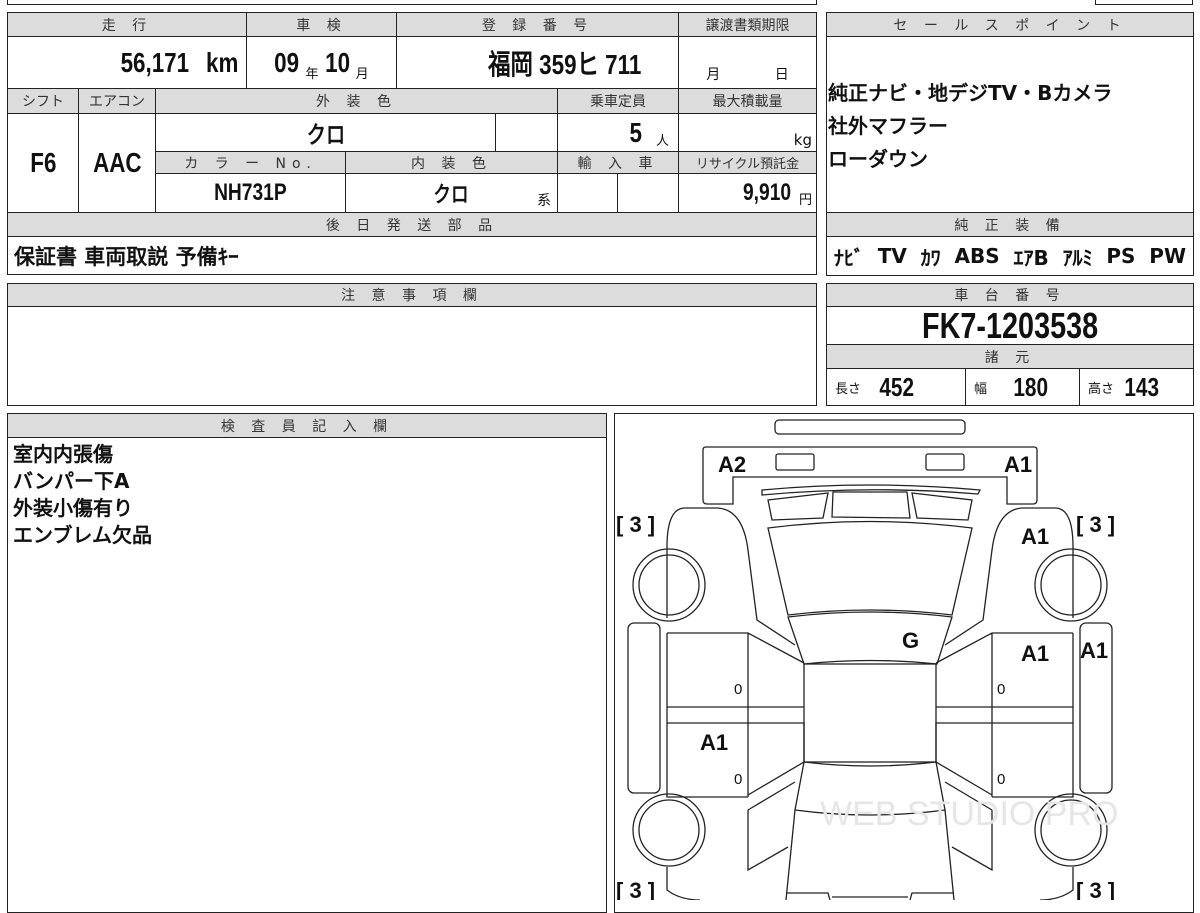 This screenshot has width=1200, height=913. I want to click on sales-point-line: ローダウン, so click(878, 159).